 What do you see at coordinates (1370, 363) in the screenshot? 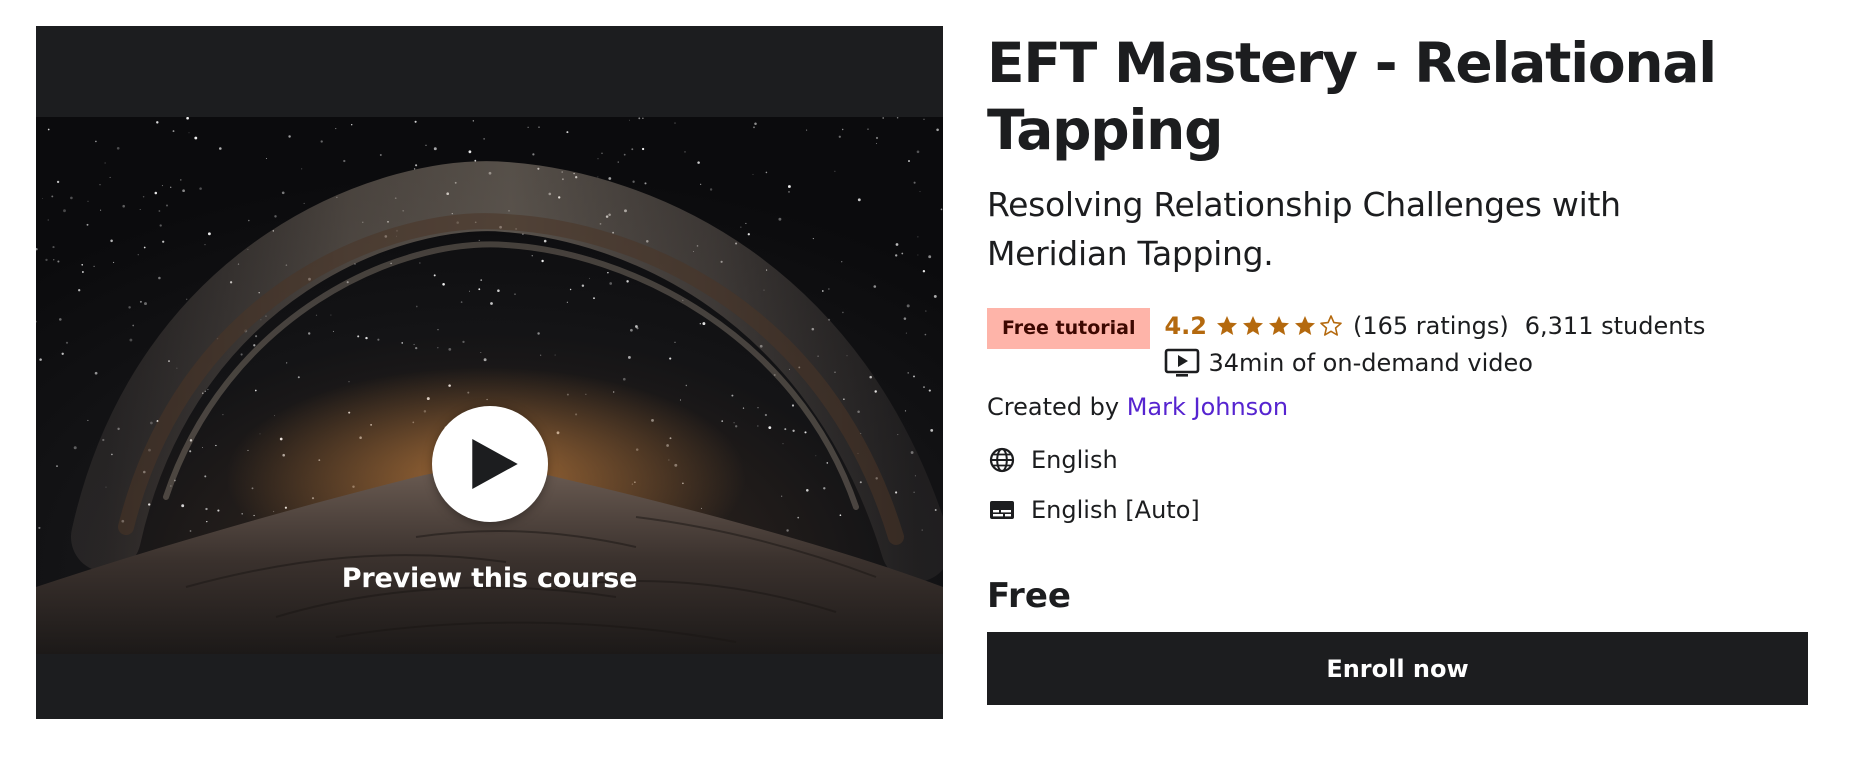
I see `video-length: 34min of on-demand video` at bounding box center [1370, 363].